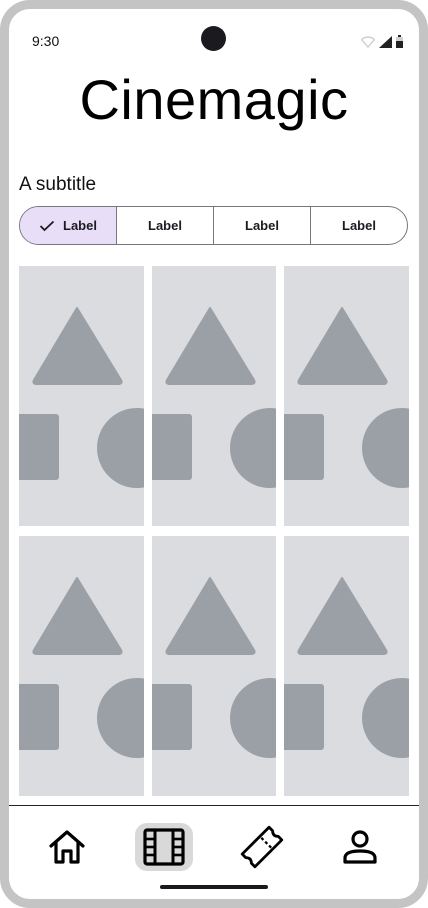  I want to click on segment-2: Label, so click(164, 225).